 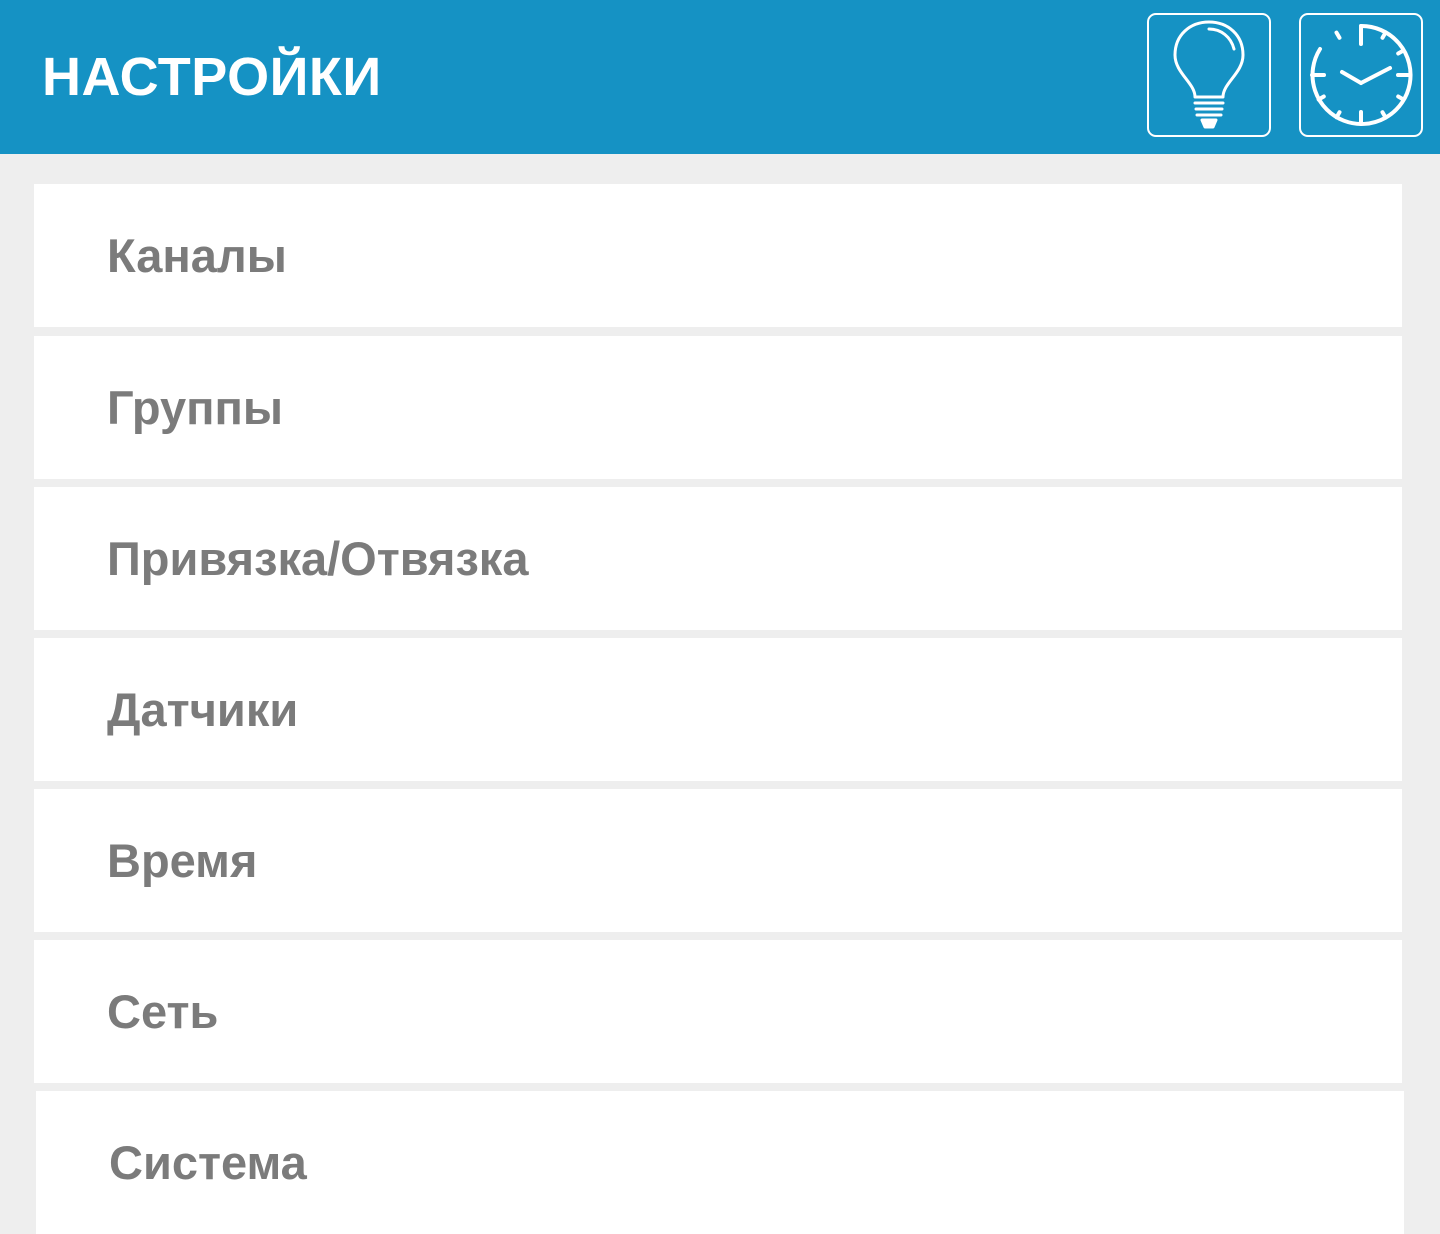 I want to click on clock-icon, so click(x=1361, y=74).